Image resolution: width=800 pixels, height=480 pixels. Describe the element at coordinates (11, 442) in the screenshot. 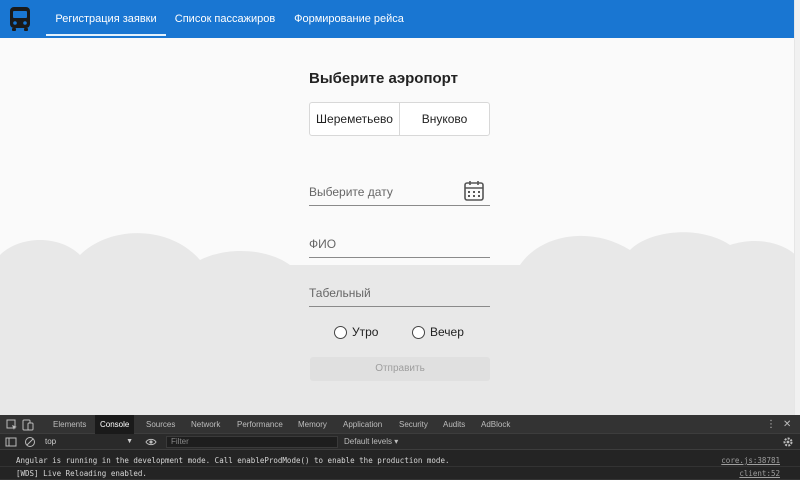

I see `console-sidebar-icon` at that location.